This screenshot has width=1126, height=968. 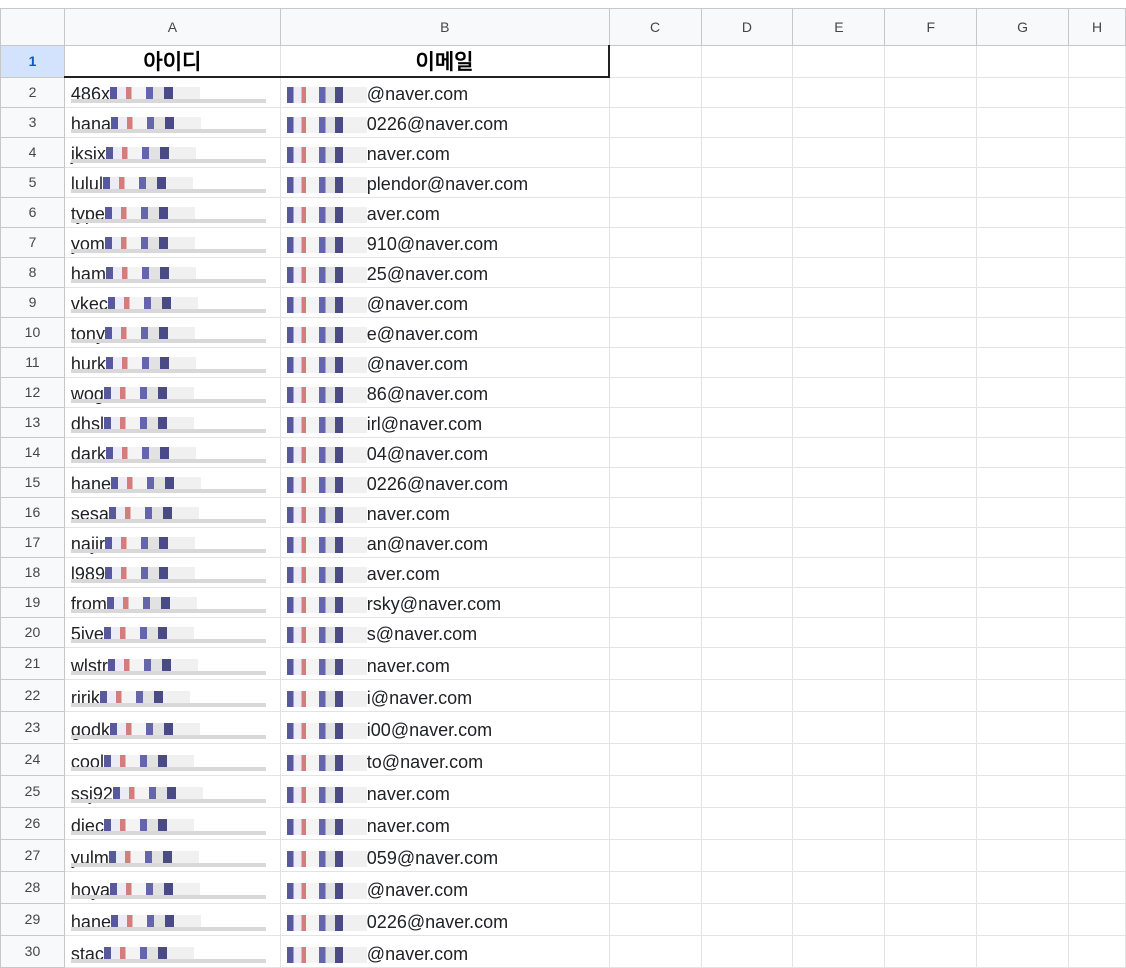 I want to click on row-header: 12, so click(x=32, y=392).